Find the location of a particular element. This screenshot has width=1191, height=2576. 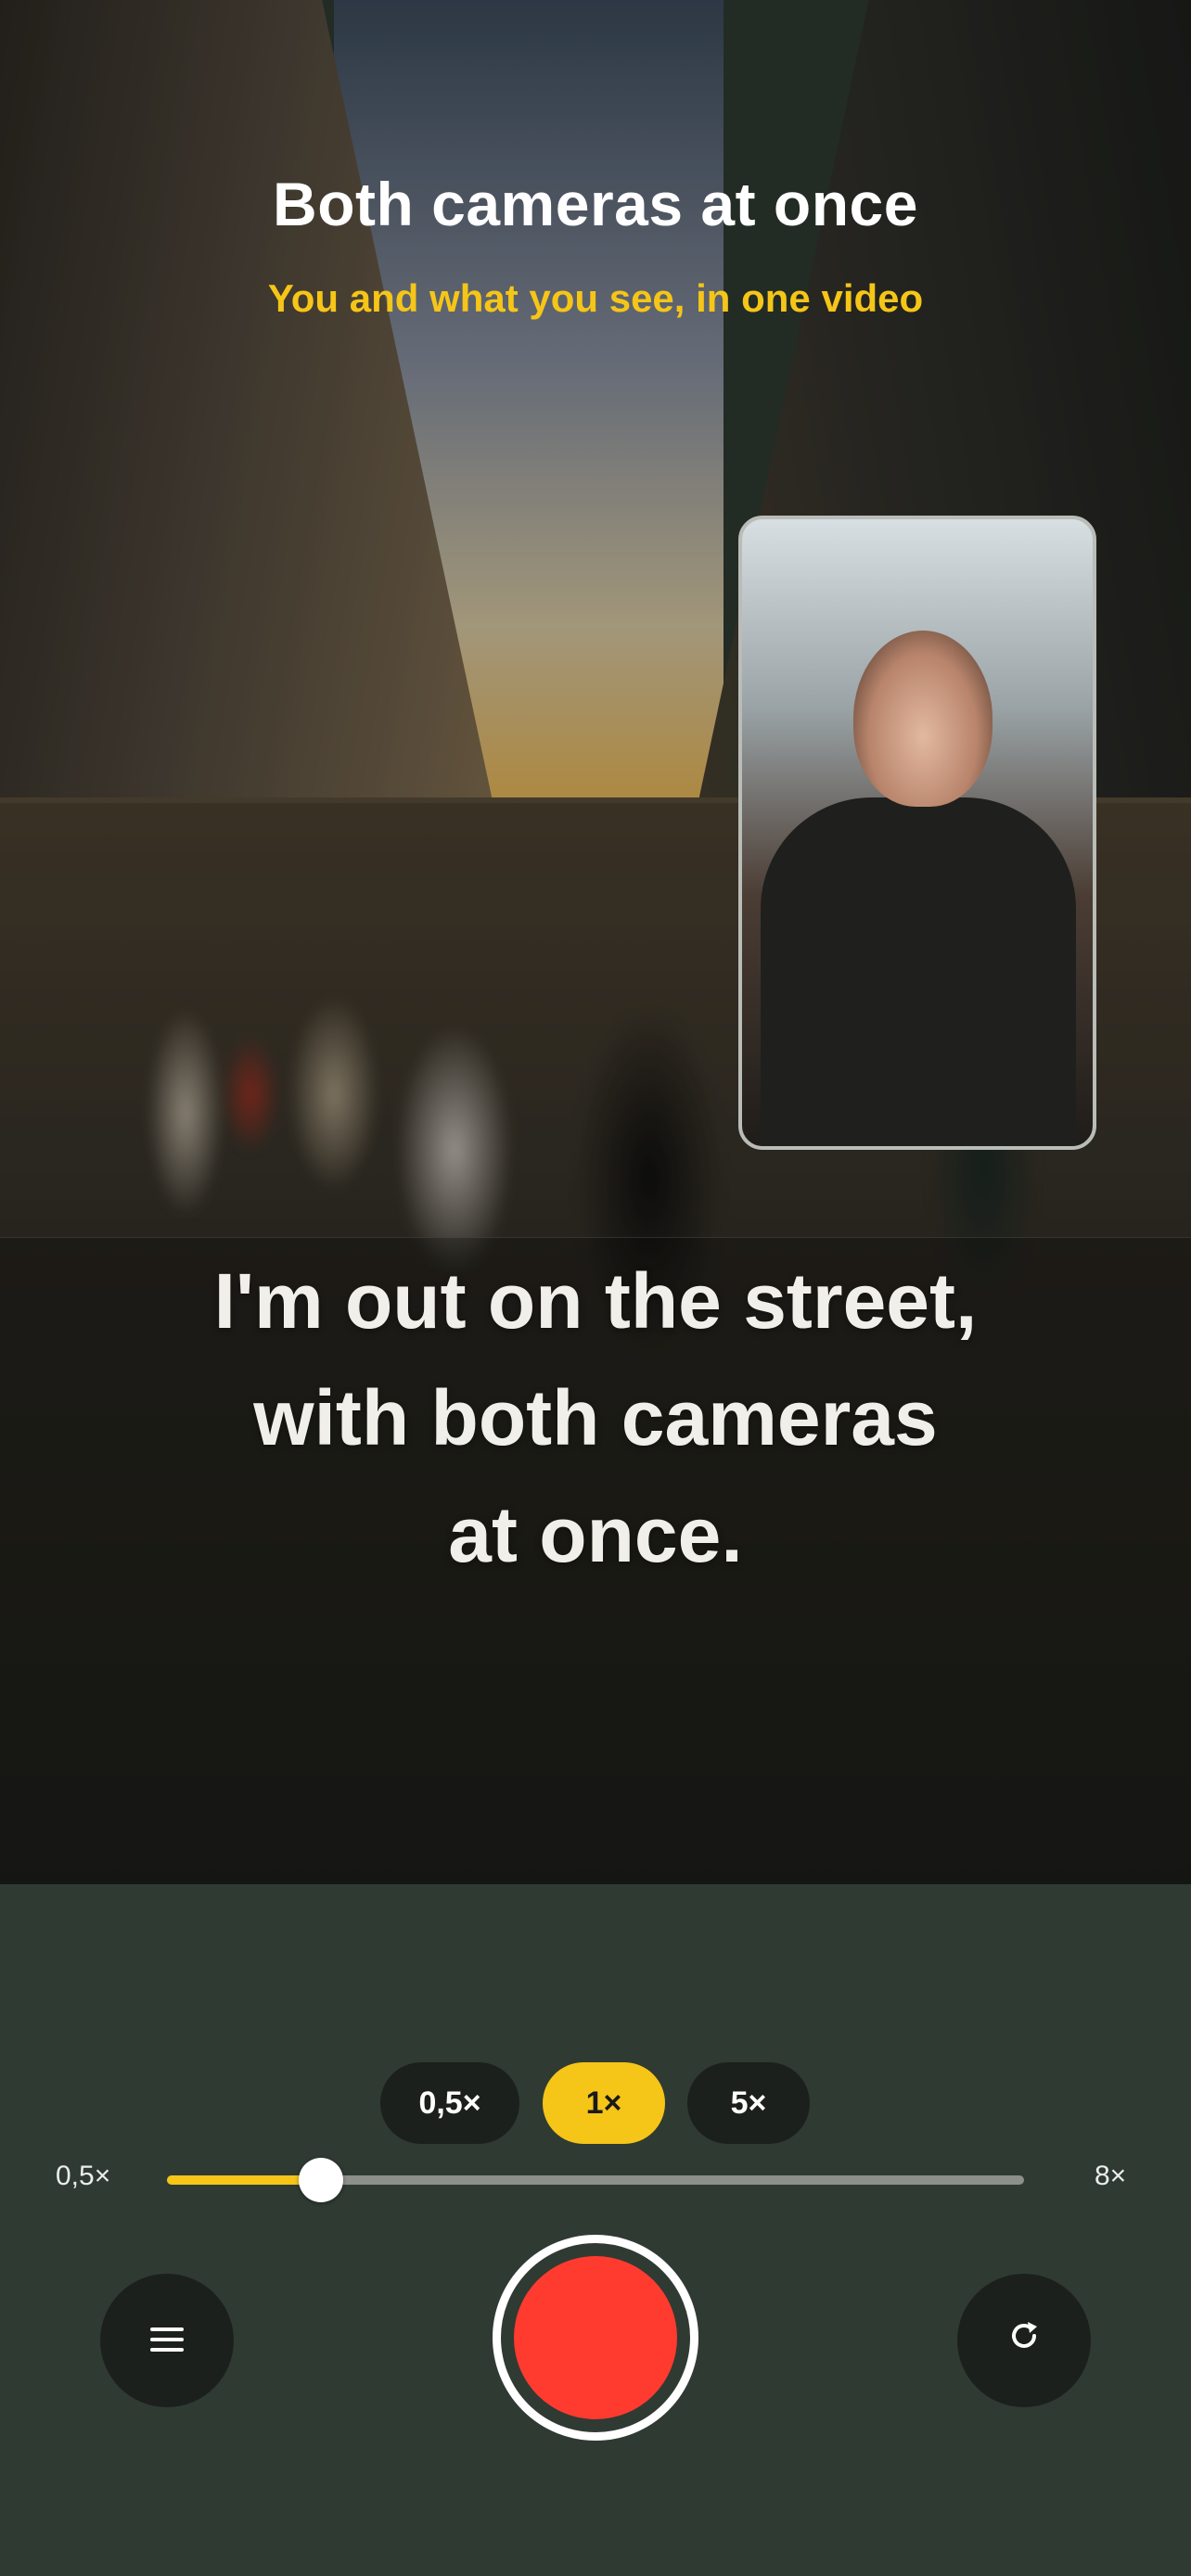

record-button is located at coordinates (595, 2338).